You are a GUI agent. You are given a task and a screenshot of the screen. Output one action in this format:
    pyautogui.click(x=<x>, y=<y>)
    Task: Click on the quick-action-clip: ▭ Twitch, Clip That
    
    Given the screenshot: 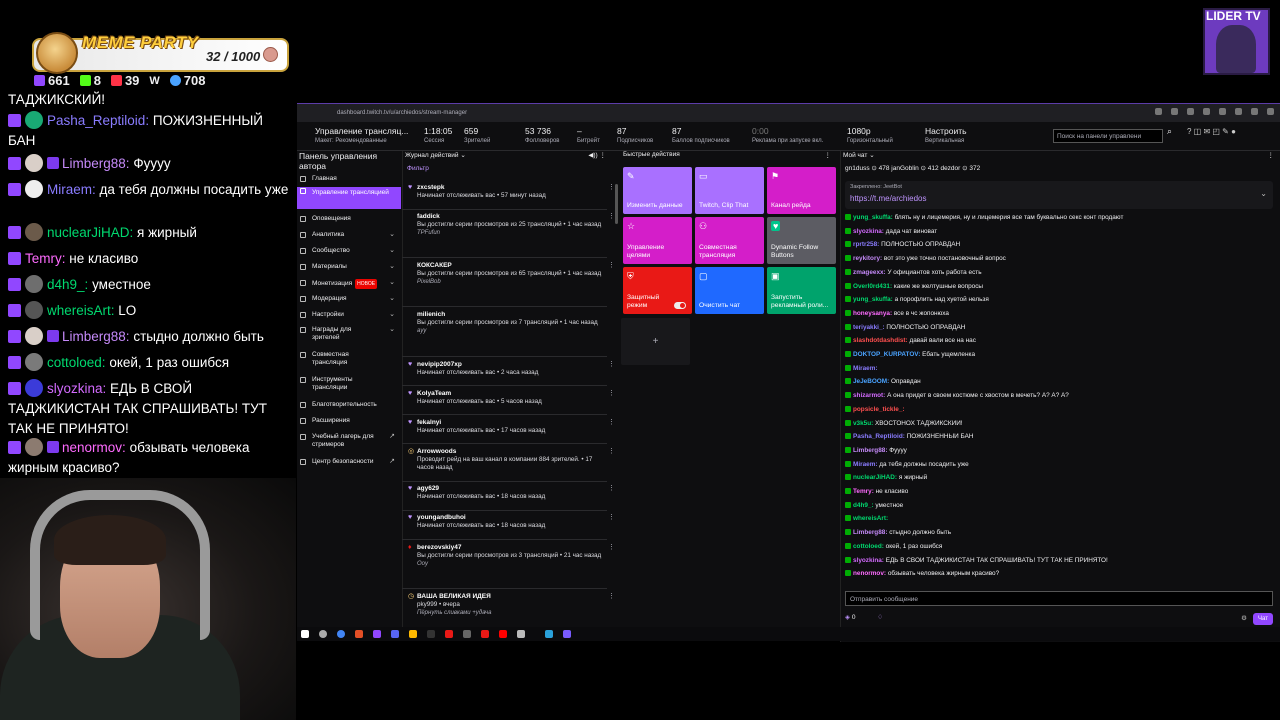 What is the action you would take?
    pyautogui.click(x=729, y=190)
    